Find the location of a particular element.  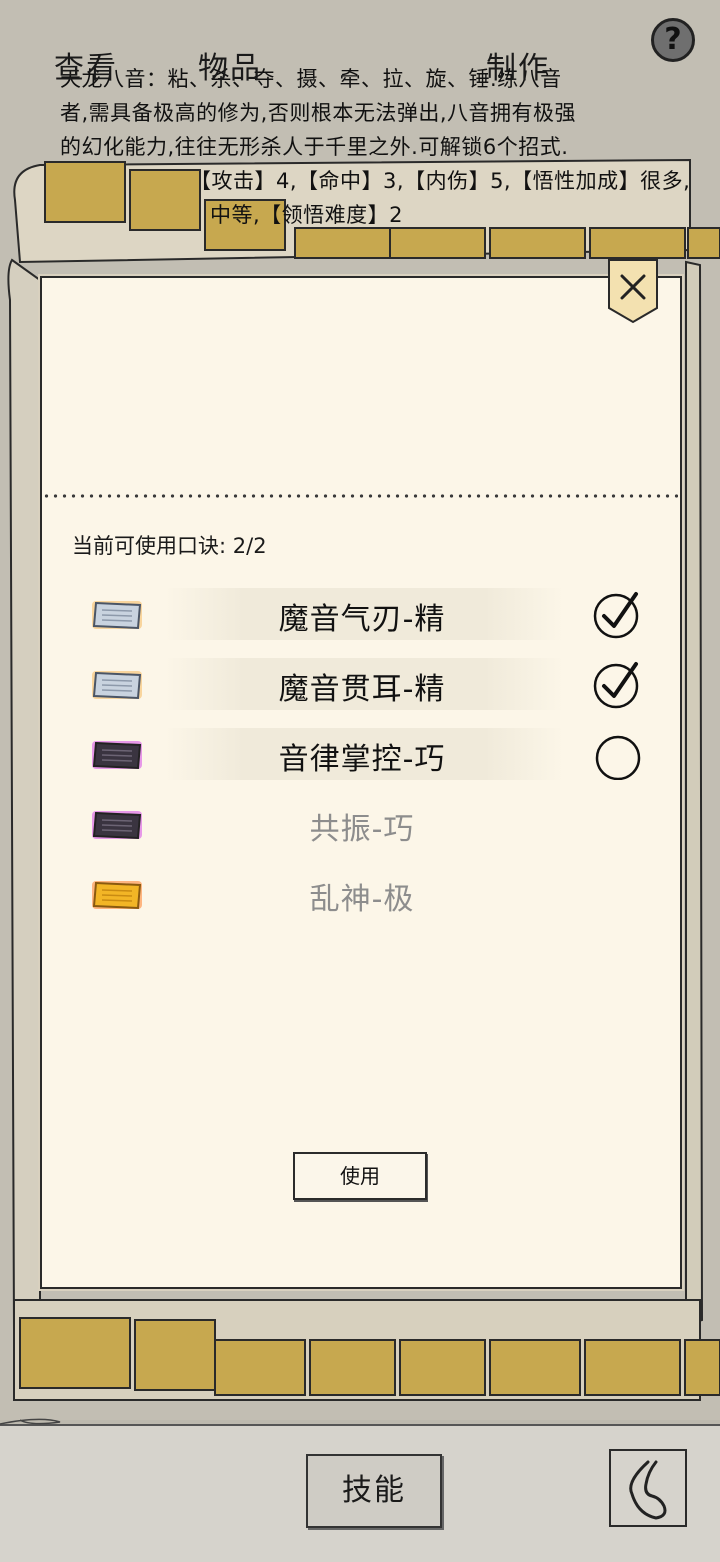

close-icon is located at coordinates (633, 291).